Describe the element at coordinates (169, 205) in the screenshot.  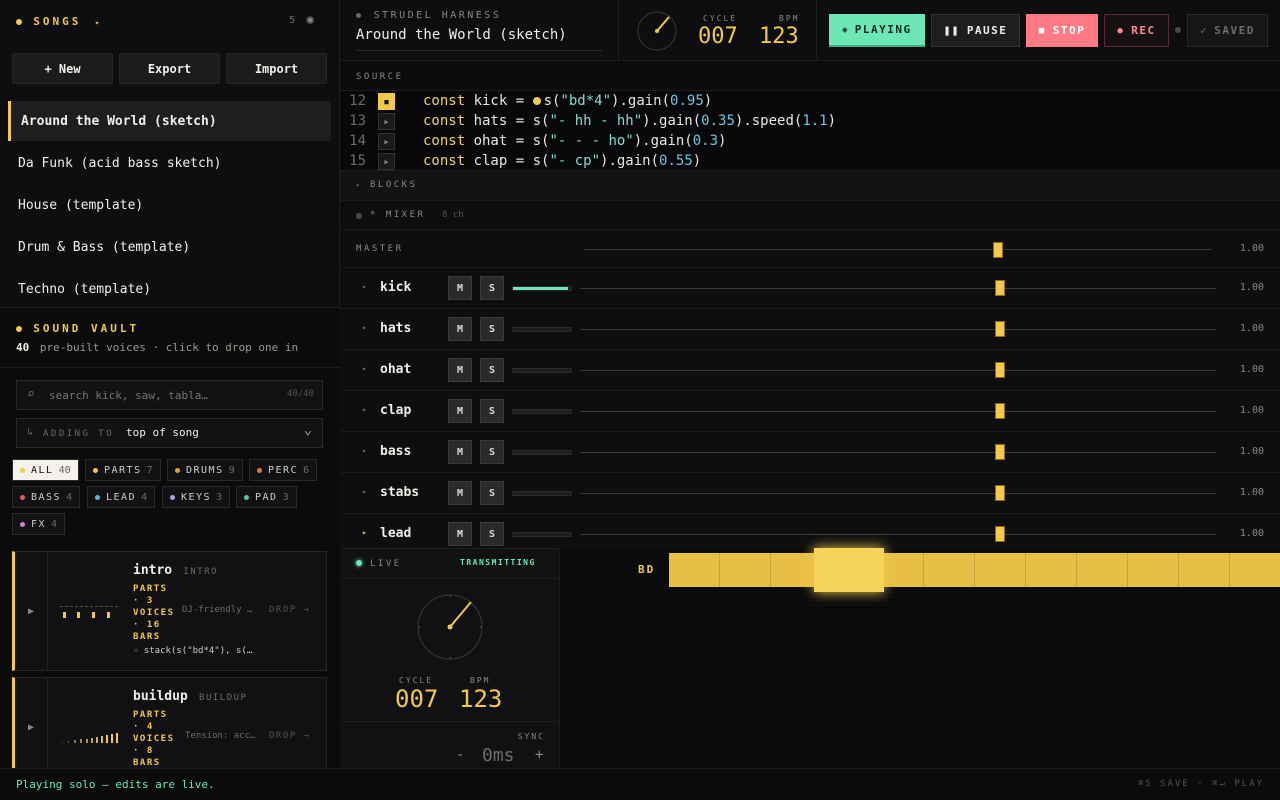
I see `song-item: House (template)` at that location.